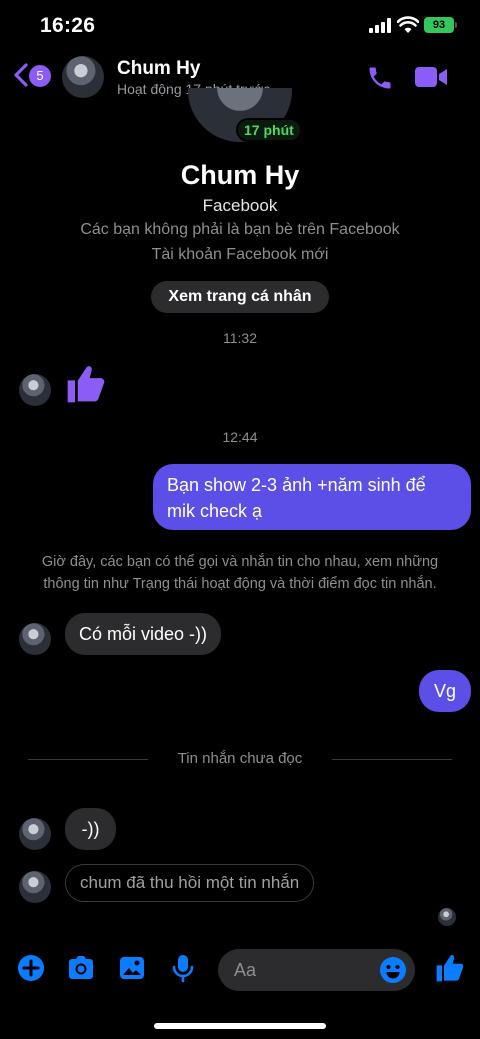  What do you see at coordinates (132, 968) in the screenshot?
I see `gallery-icon` at bounding box center [132, 968].